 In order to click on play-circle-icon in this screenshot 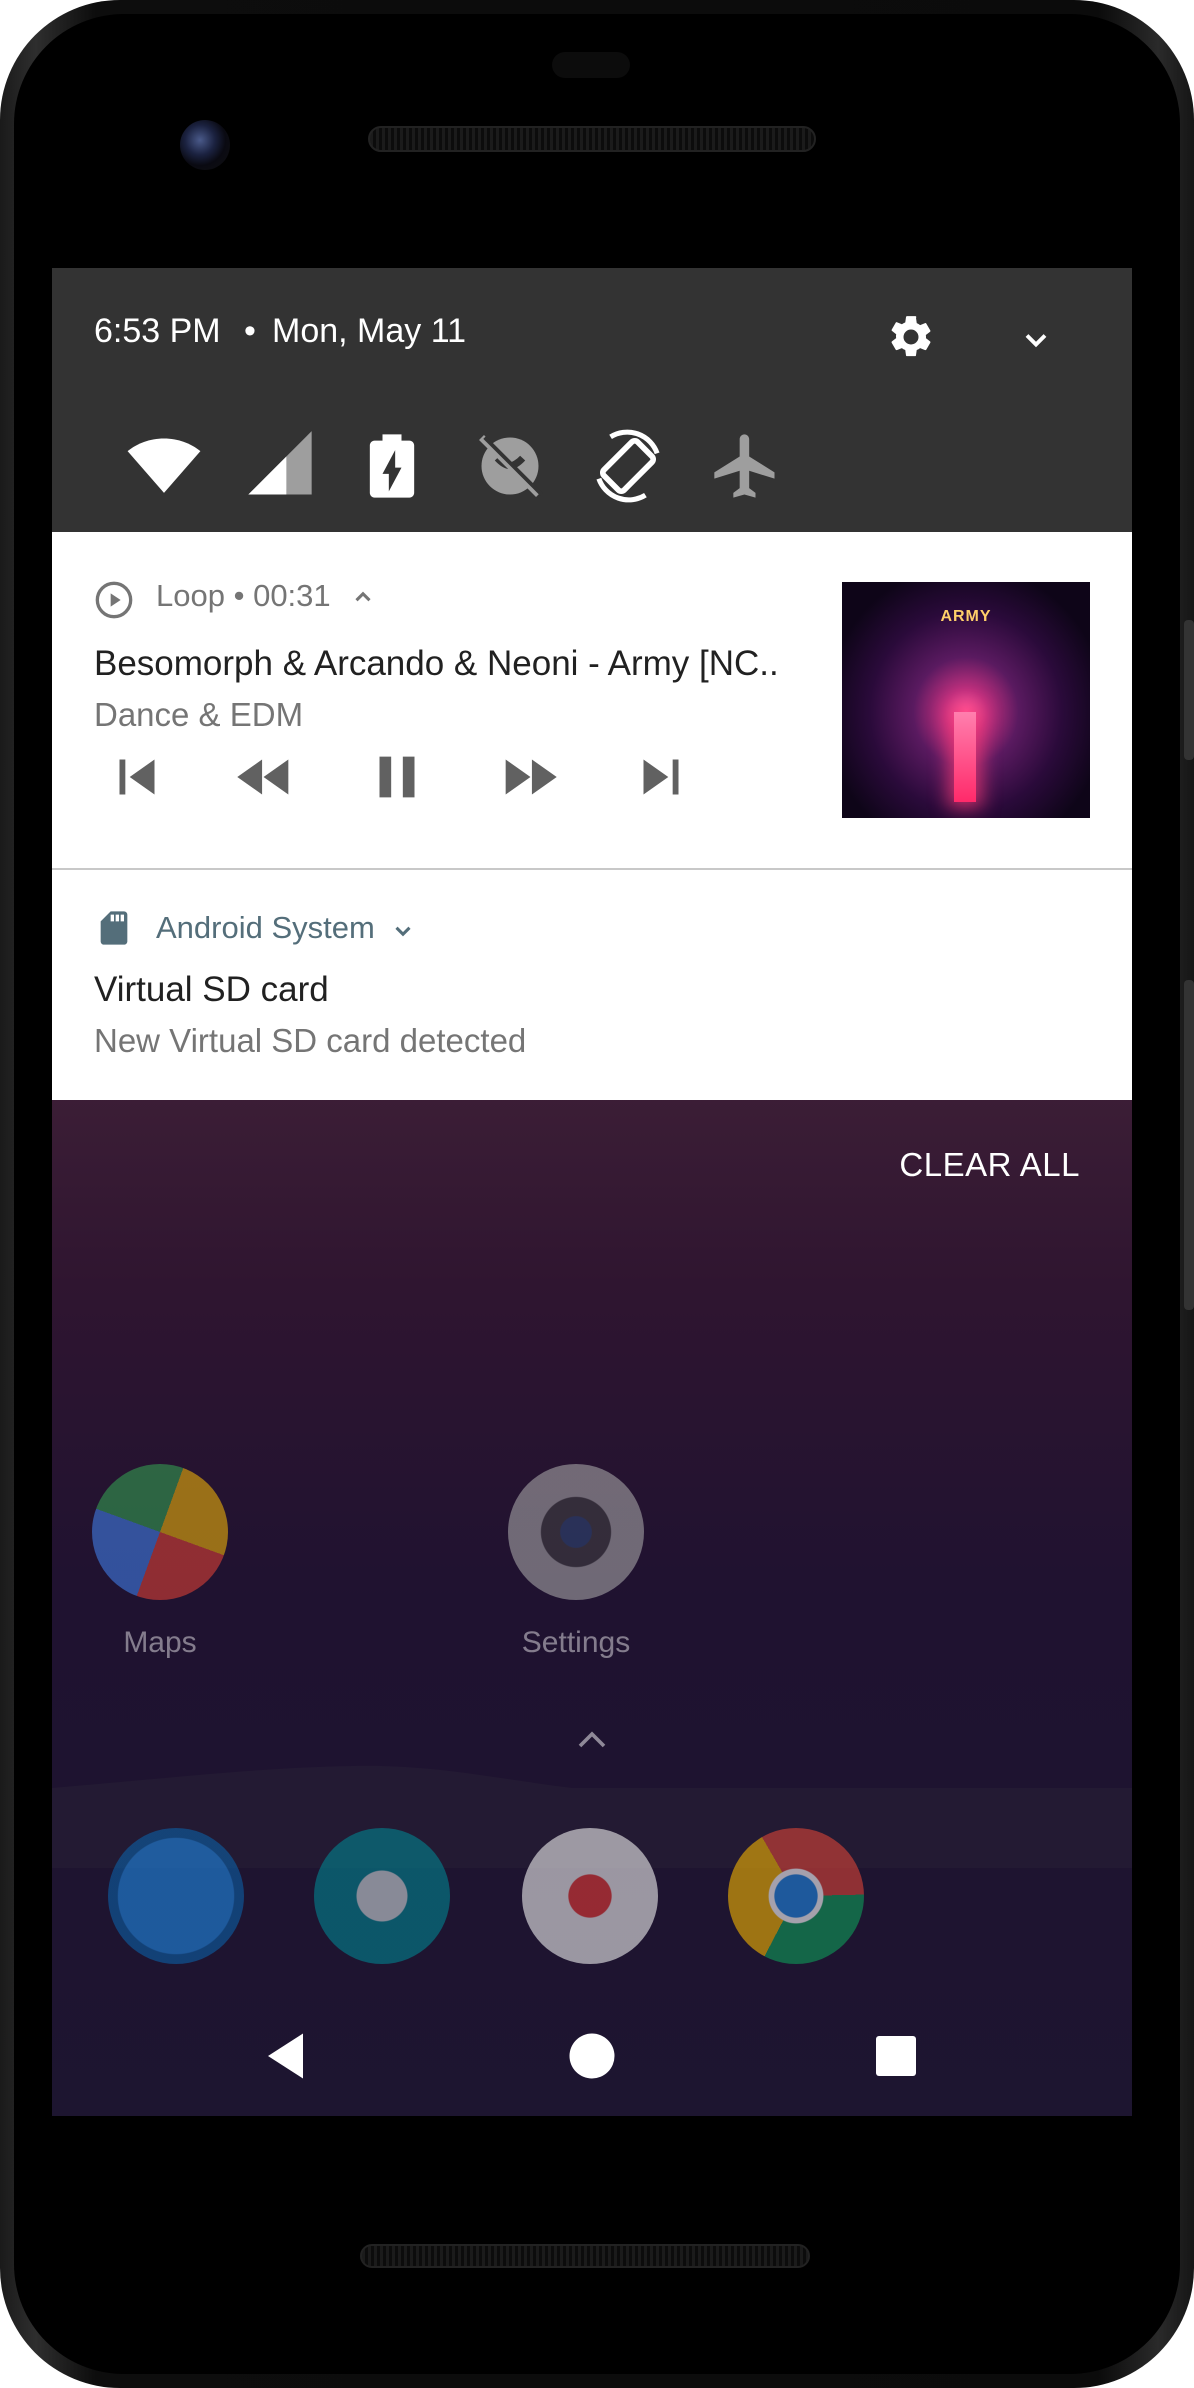, I will do `click(114, 600)`.